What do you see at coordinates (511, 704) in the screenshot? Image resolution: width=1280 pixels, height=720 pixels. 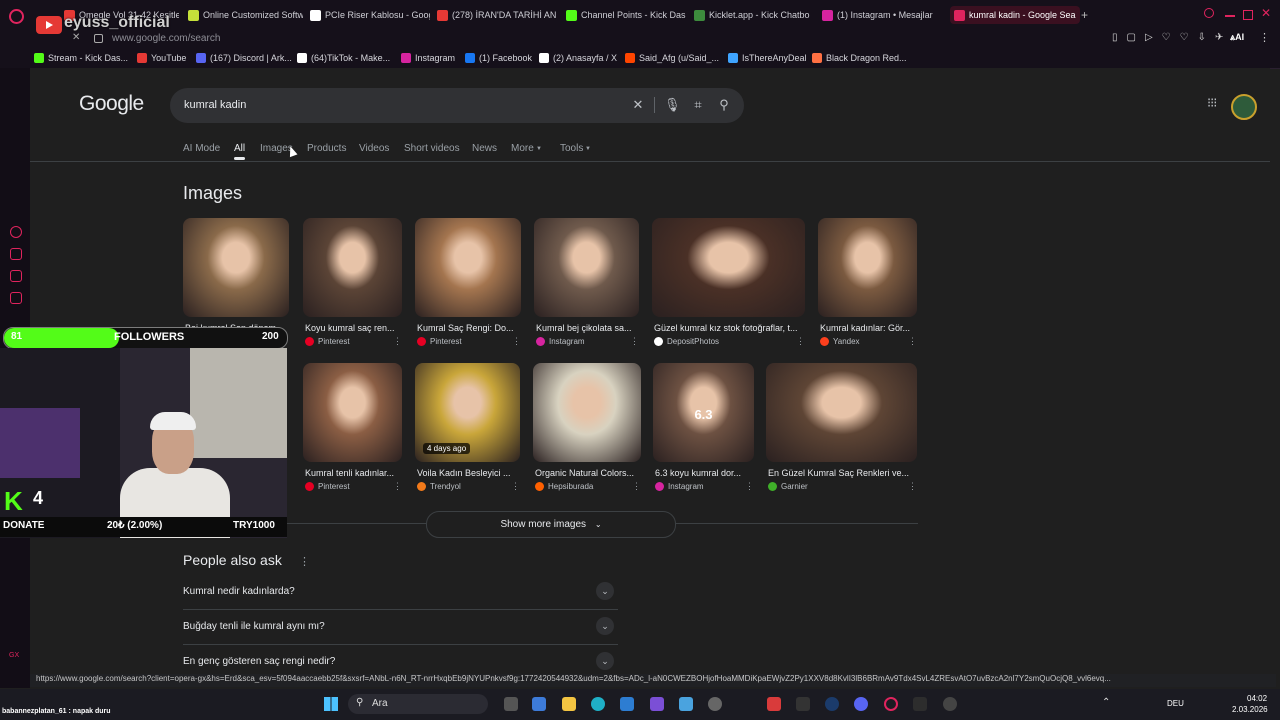 I see `task-view-icon` at bounding box center [511, 704].